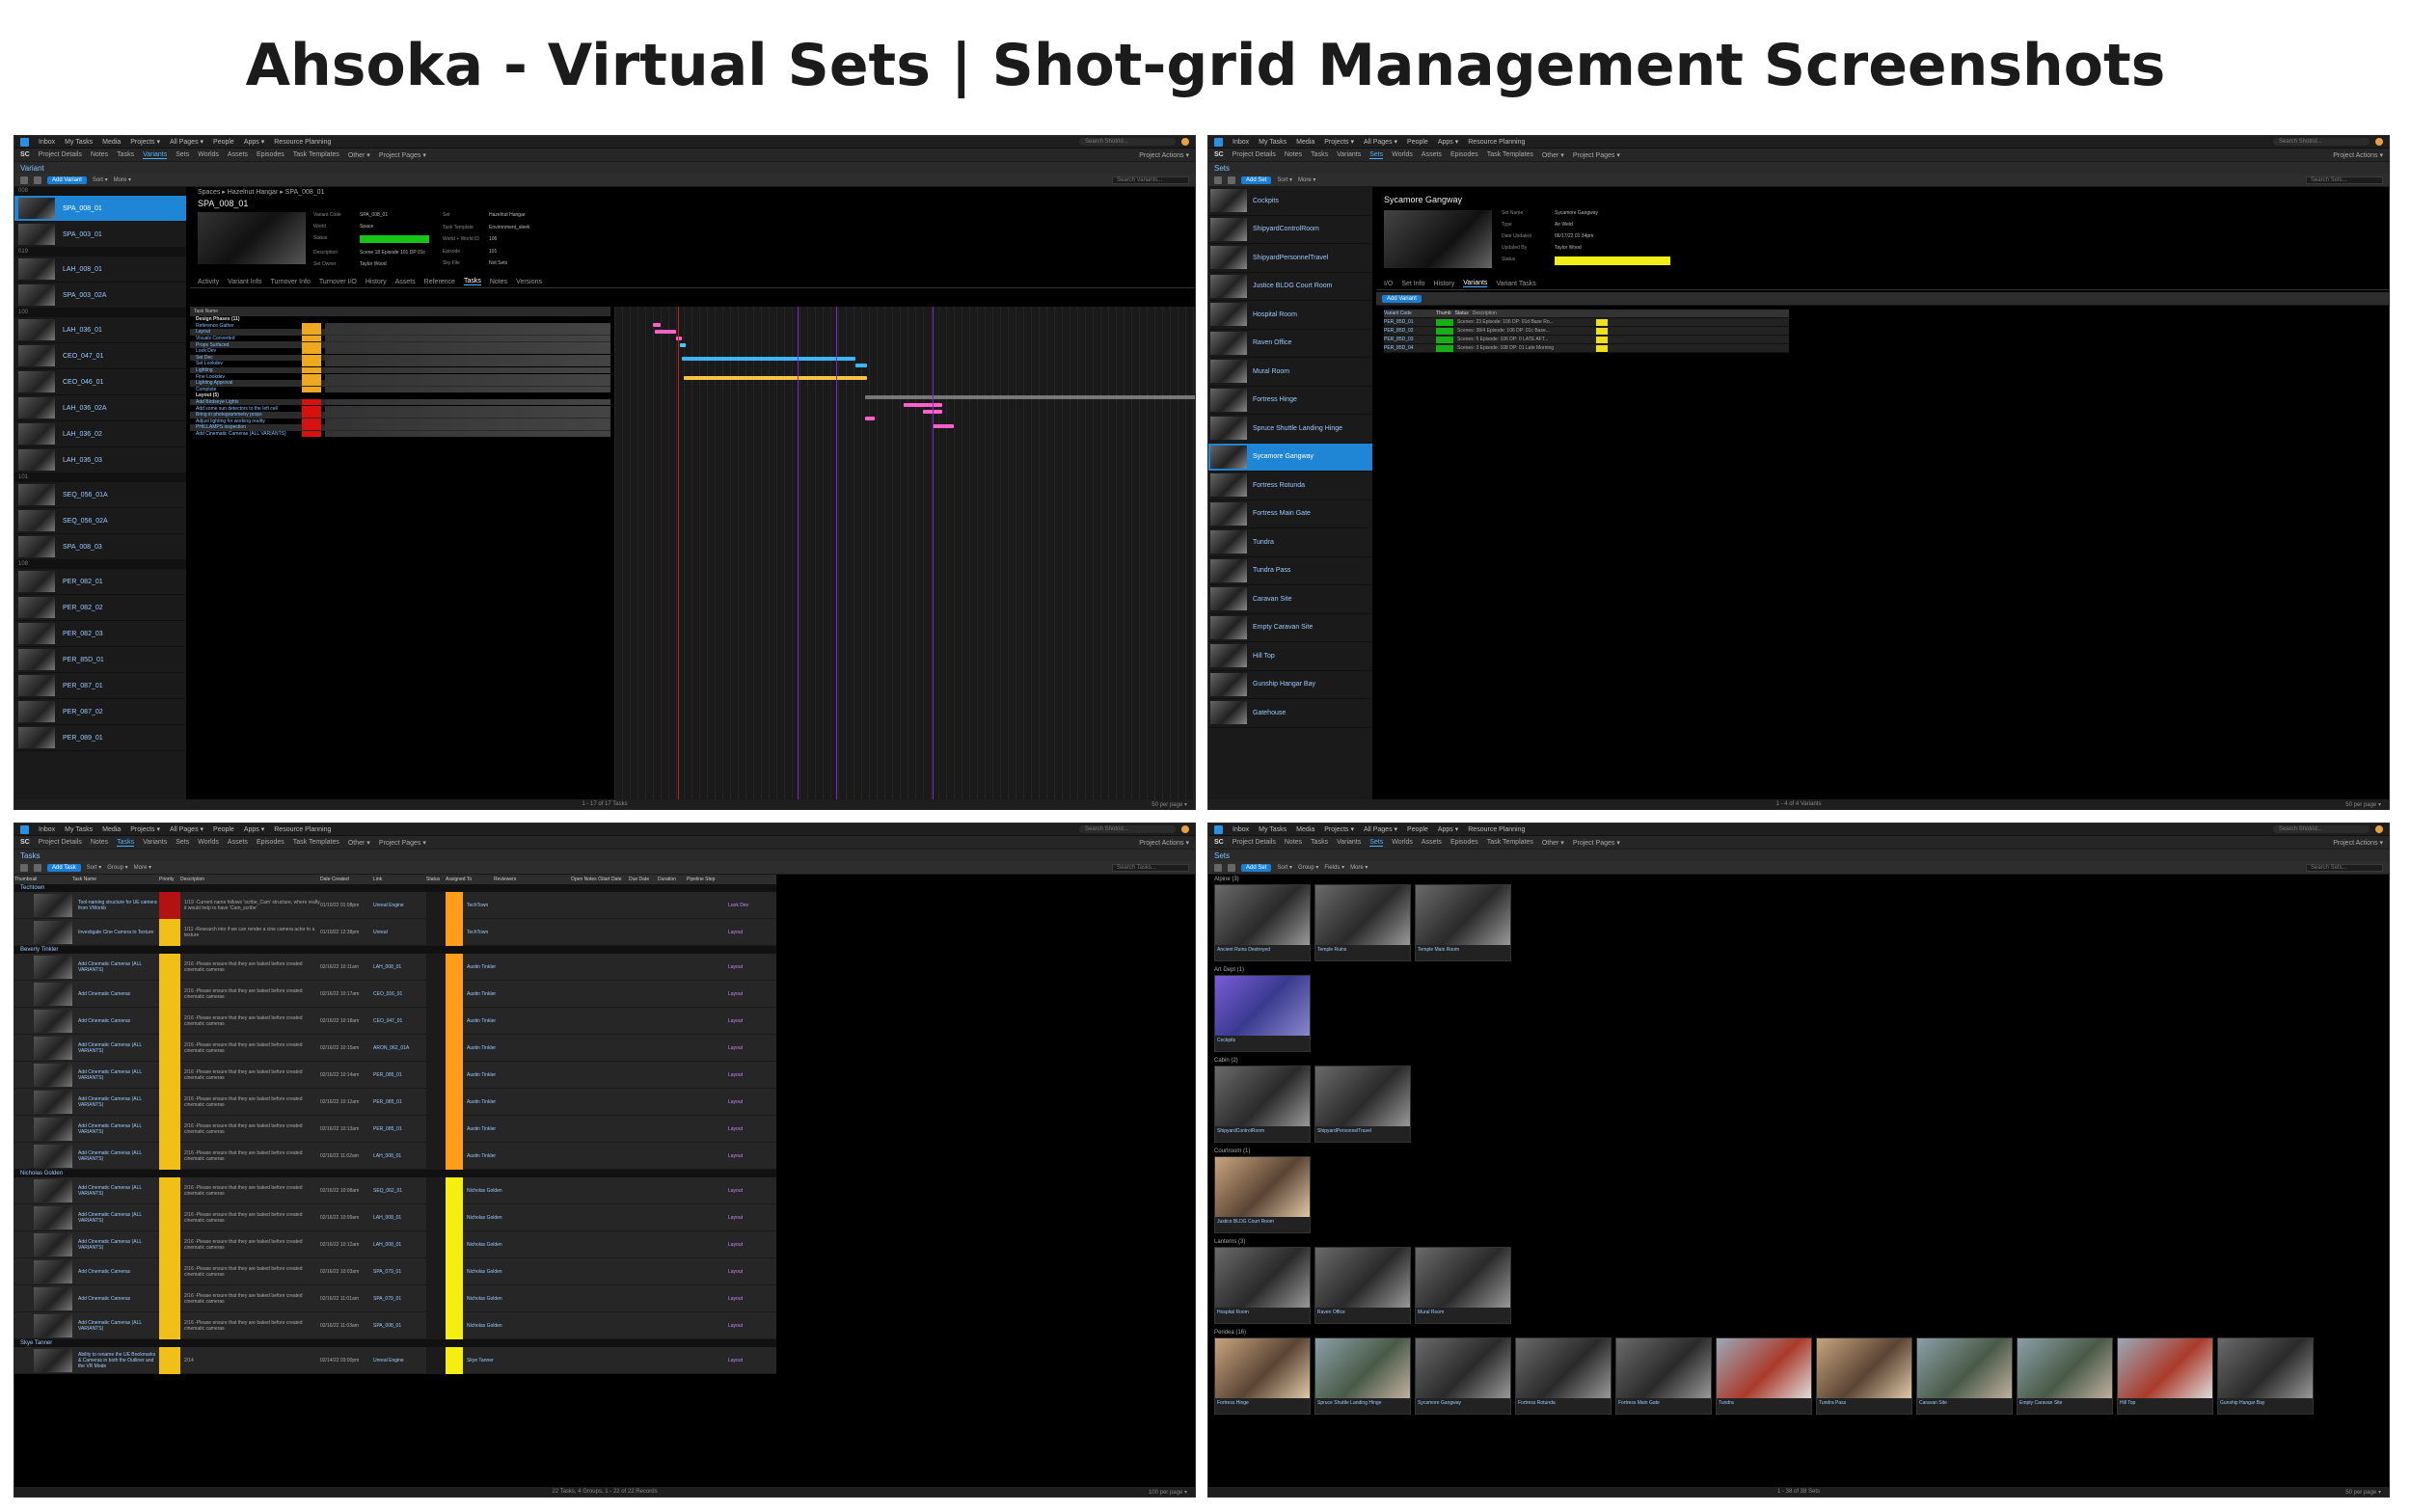  Describe the element at coordinates (1257, 867) in the screenshot. I see `add-set-button: Add Set` at that location.